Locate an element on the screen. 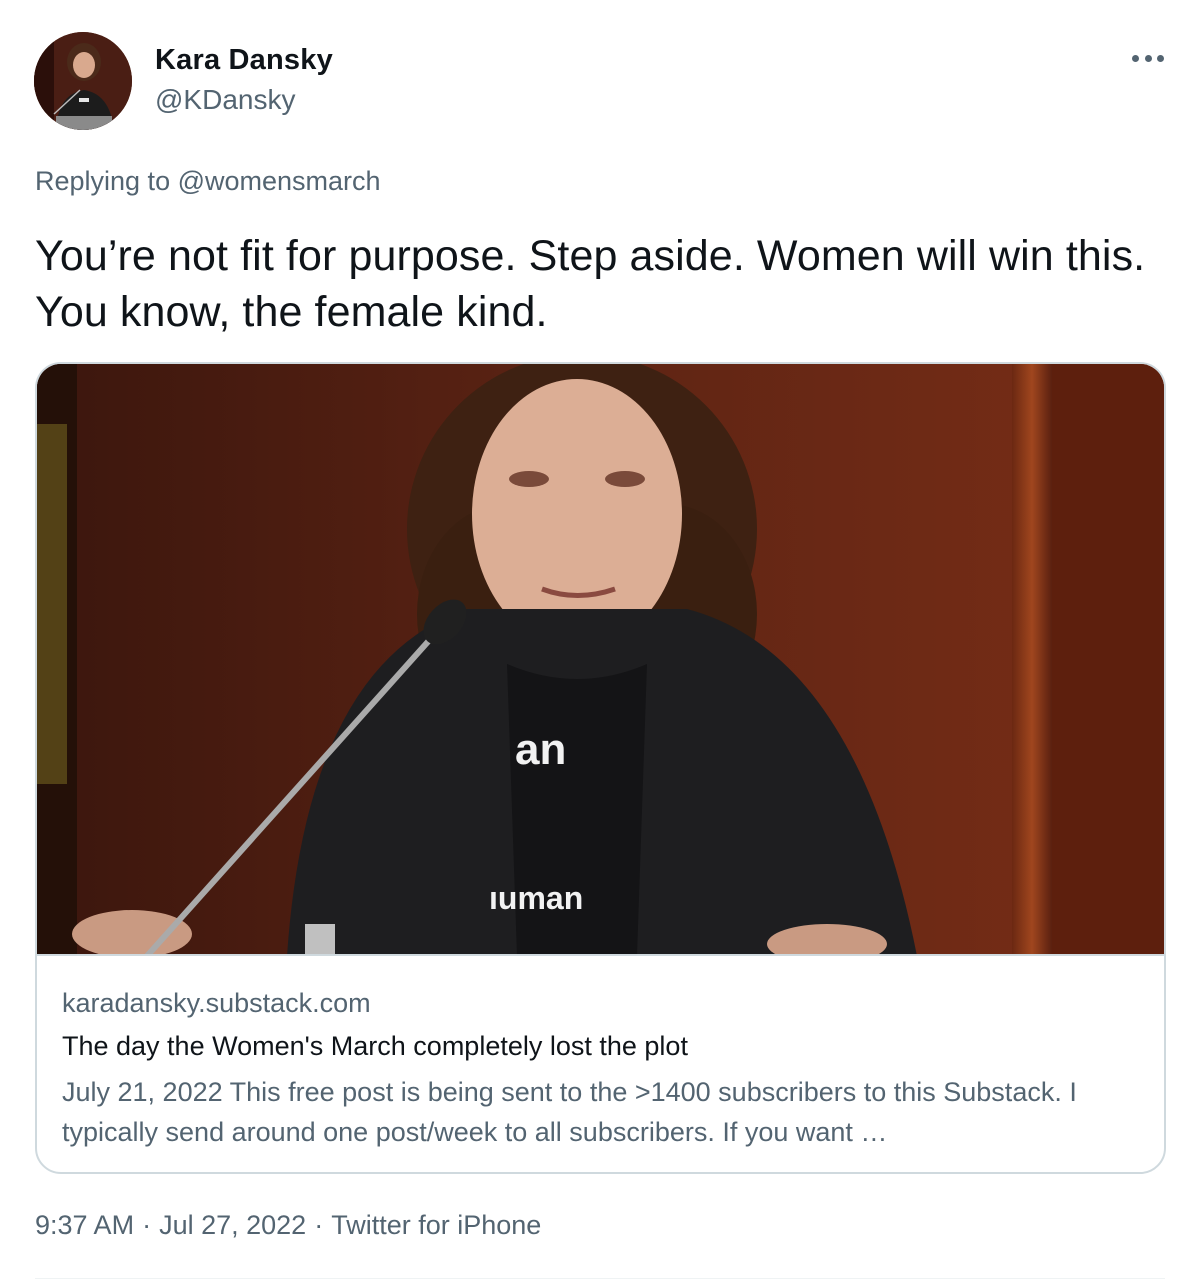 Image resolution: width=1200 pixels, height=1284 pixels. more-options-icon is located at coordinates (1148, 58).